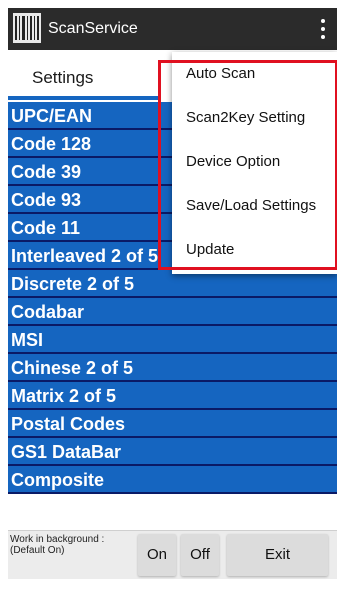 The height and width of the screenshot is (590, 346). I want to click on on-button: On, so click(157, 555).